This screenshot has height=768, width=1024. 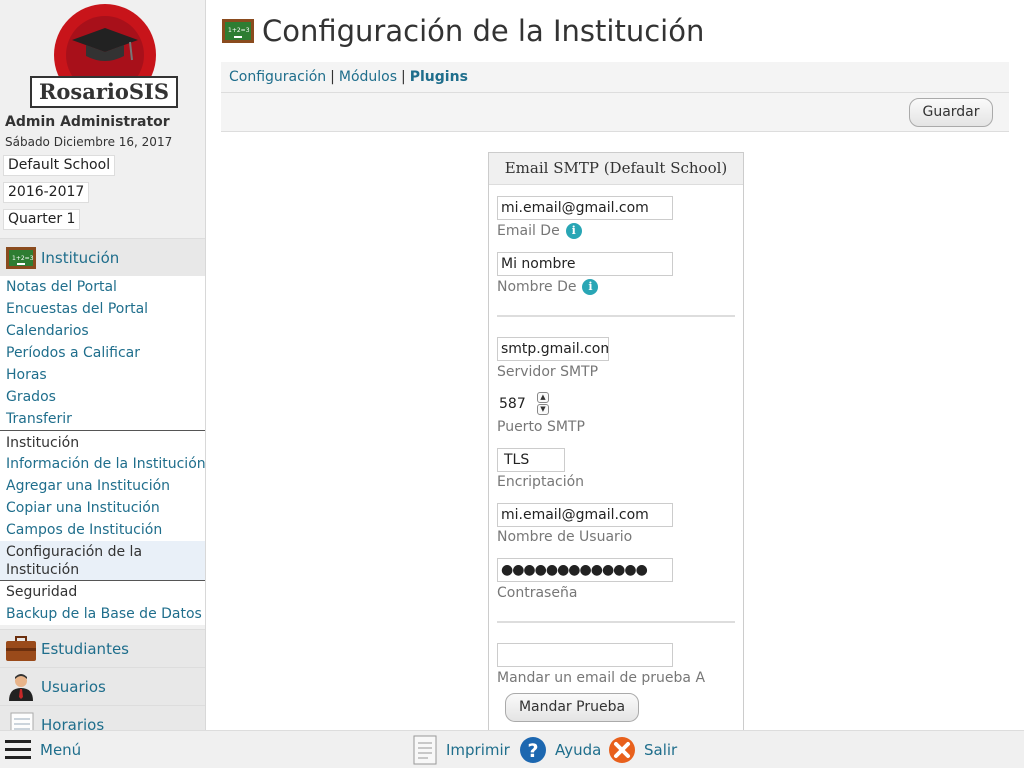 What do you see at coordinates (548, 372) in the screenshot?
I see `smtp-server-label: Servidor SMTP` at bounding box center [548, 372].